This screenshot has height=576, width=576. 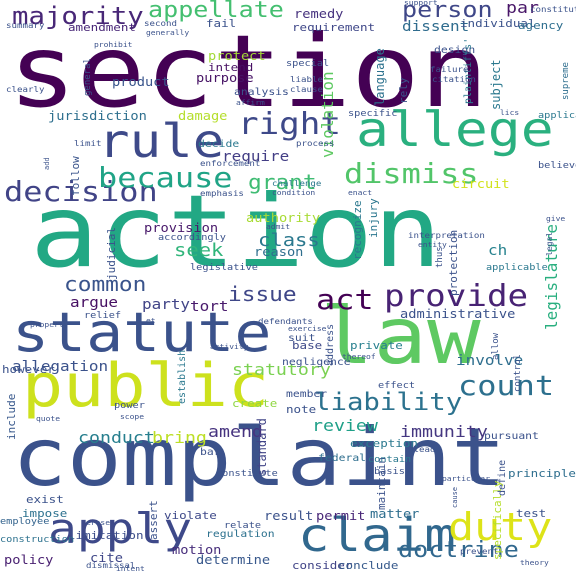 I want to click on word-entity: interpretation, so click(x=446, y=235).